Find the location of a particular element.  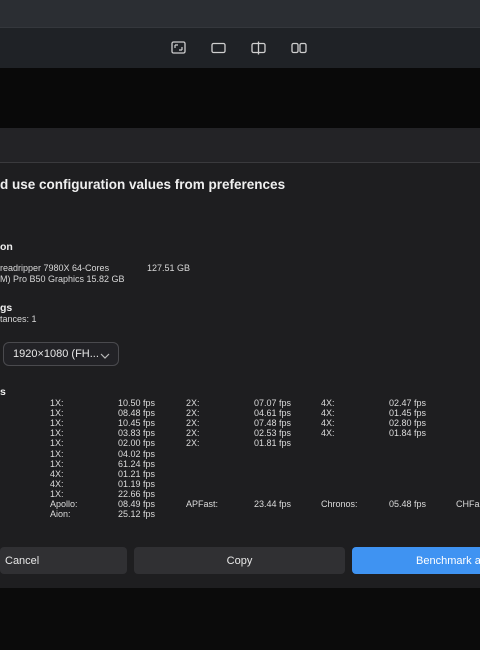

result-label: Apollo: is located at coordinates (64, 504).